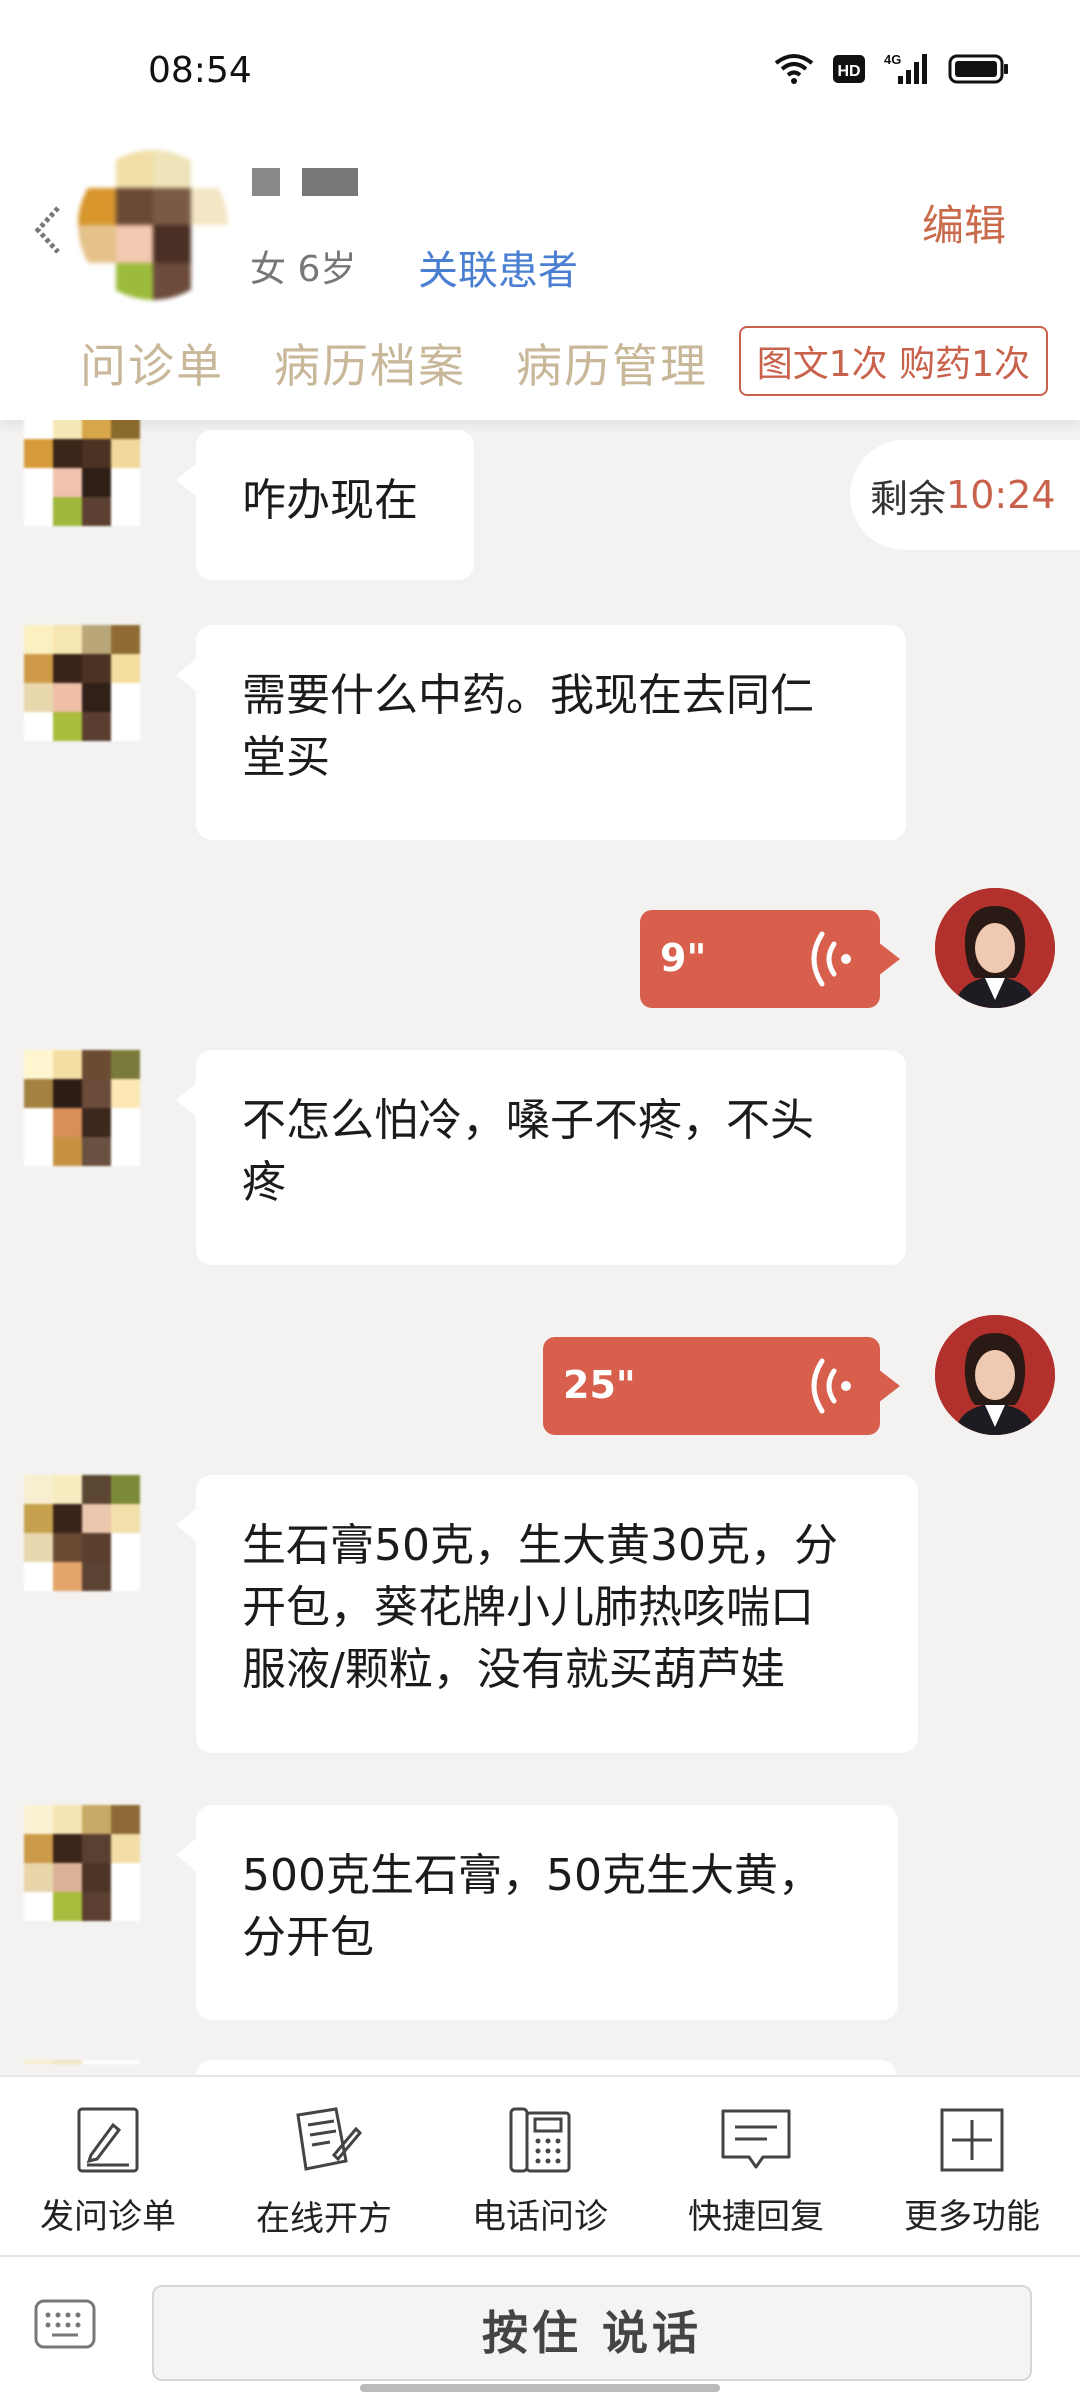  I want to click on voice-message: 9", so click(770, 959).